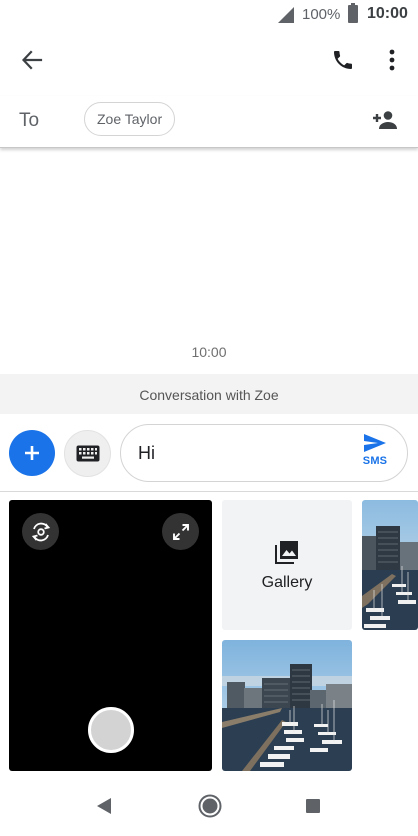 The image size is (418, 836). Describe the element at coordinates (264, 453) in the screenshot. I see `message-input: Hi SMS` at that location.